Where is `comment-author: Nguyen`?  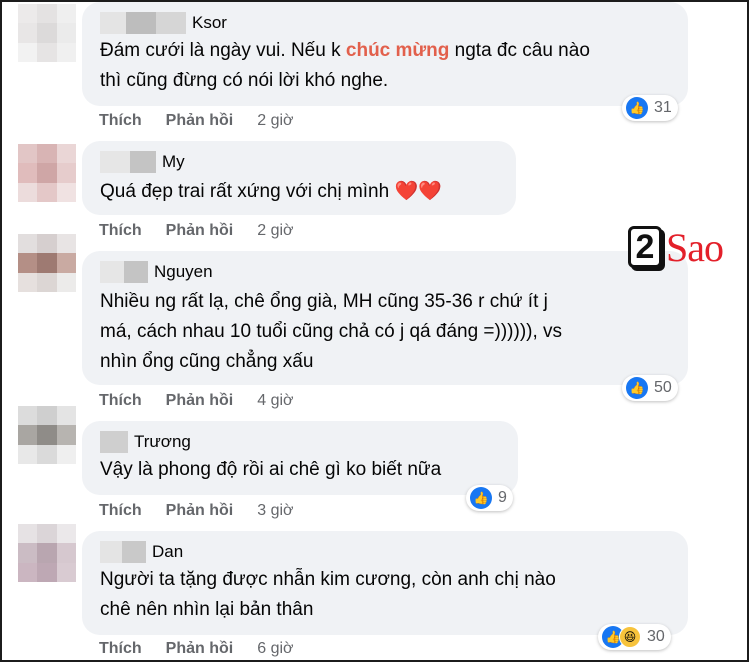 comment-author: Nguyen is located at coordinates (156, 272).